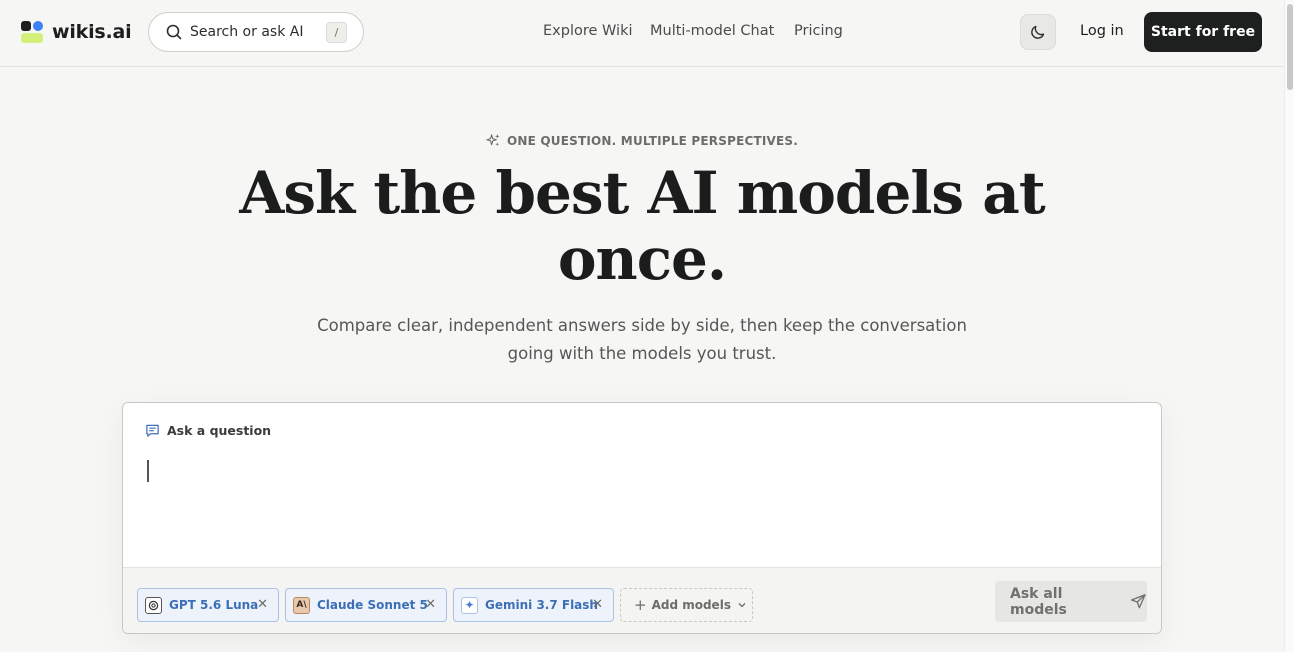  I want to click on anthropic-icon: A\, so click(301, 605).